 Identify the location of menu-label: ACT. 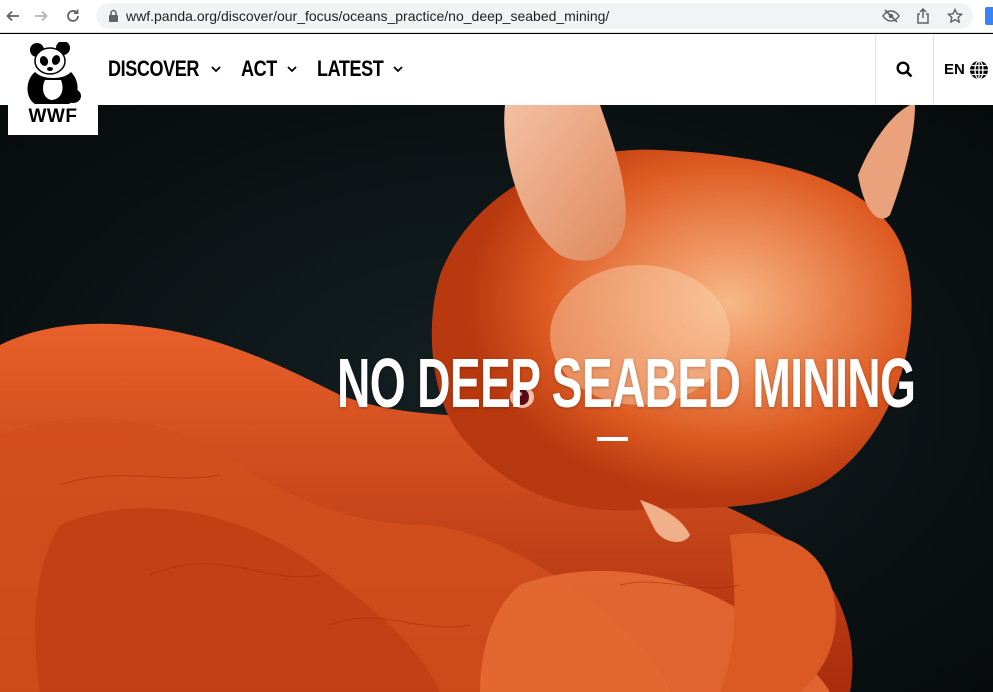
(258, 68).